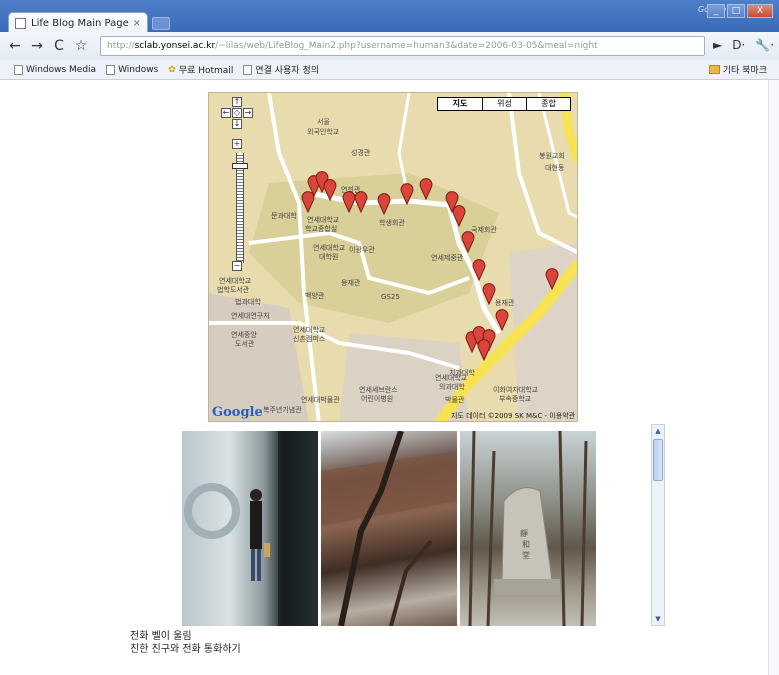  What do you see at coordinates (78, 23) in the screenshot?
I see `tab-life-blog: Life Blog Main Page ×` at bounding box center [78, 23].